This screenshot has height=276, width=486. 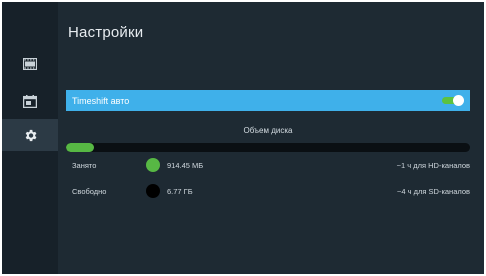 I want to click on timeshift-auto-row: Timeshift авто, so click(x=268, y=100).